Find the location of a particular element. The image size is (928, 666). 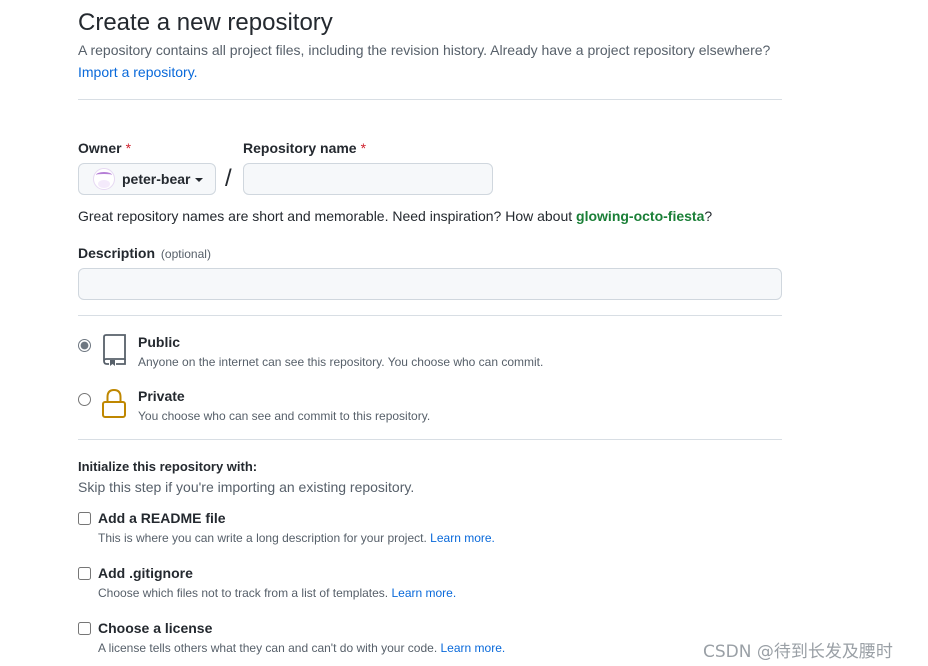

repo-name-label-text: Repository name is located at coordinates (300, 148).